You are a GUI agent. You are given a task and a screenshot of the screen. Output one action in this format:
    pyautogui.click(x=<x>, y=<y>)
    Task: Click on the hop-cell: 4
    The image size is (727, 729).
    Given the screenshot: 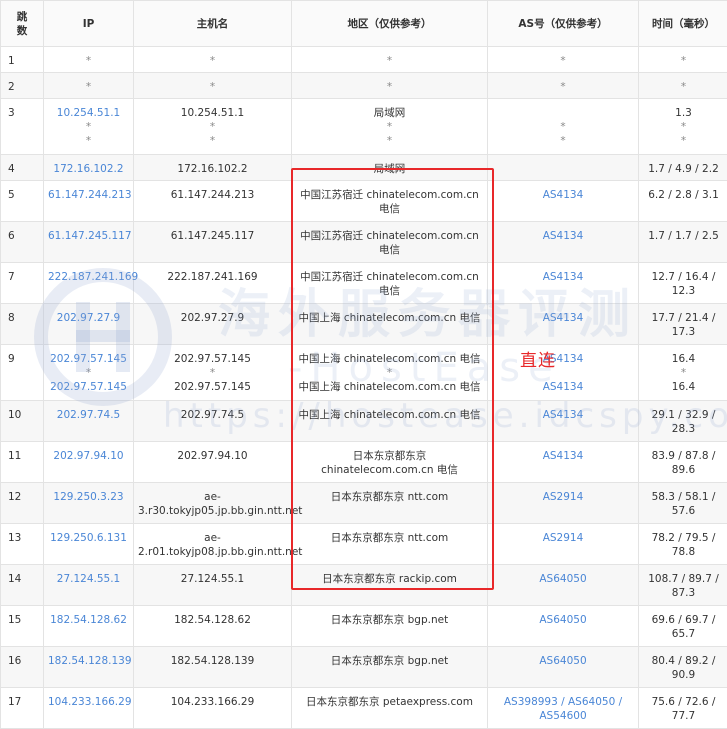 What is the action you would take?
    pyautogui.click(x=22, y=168)
    